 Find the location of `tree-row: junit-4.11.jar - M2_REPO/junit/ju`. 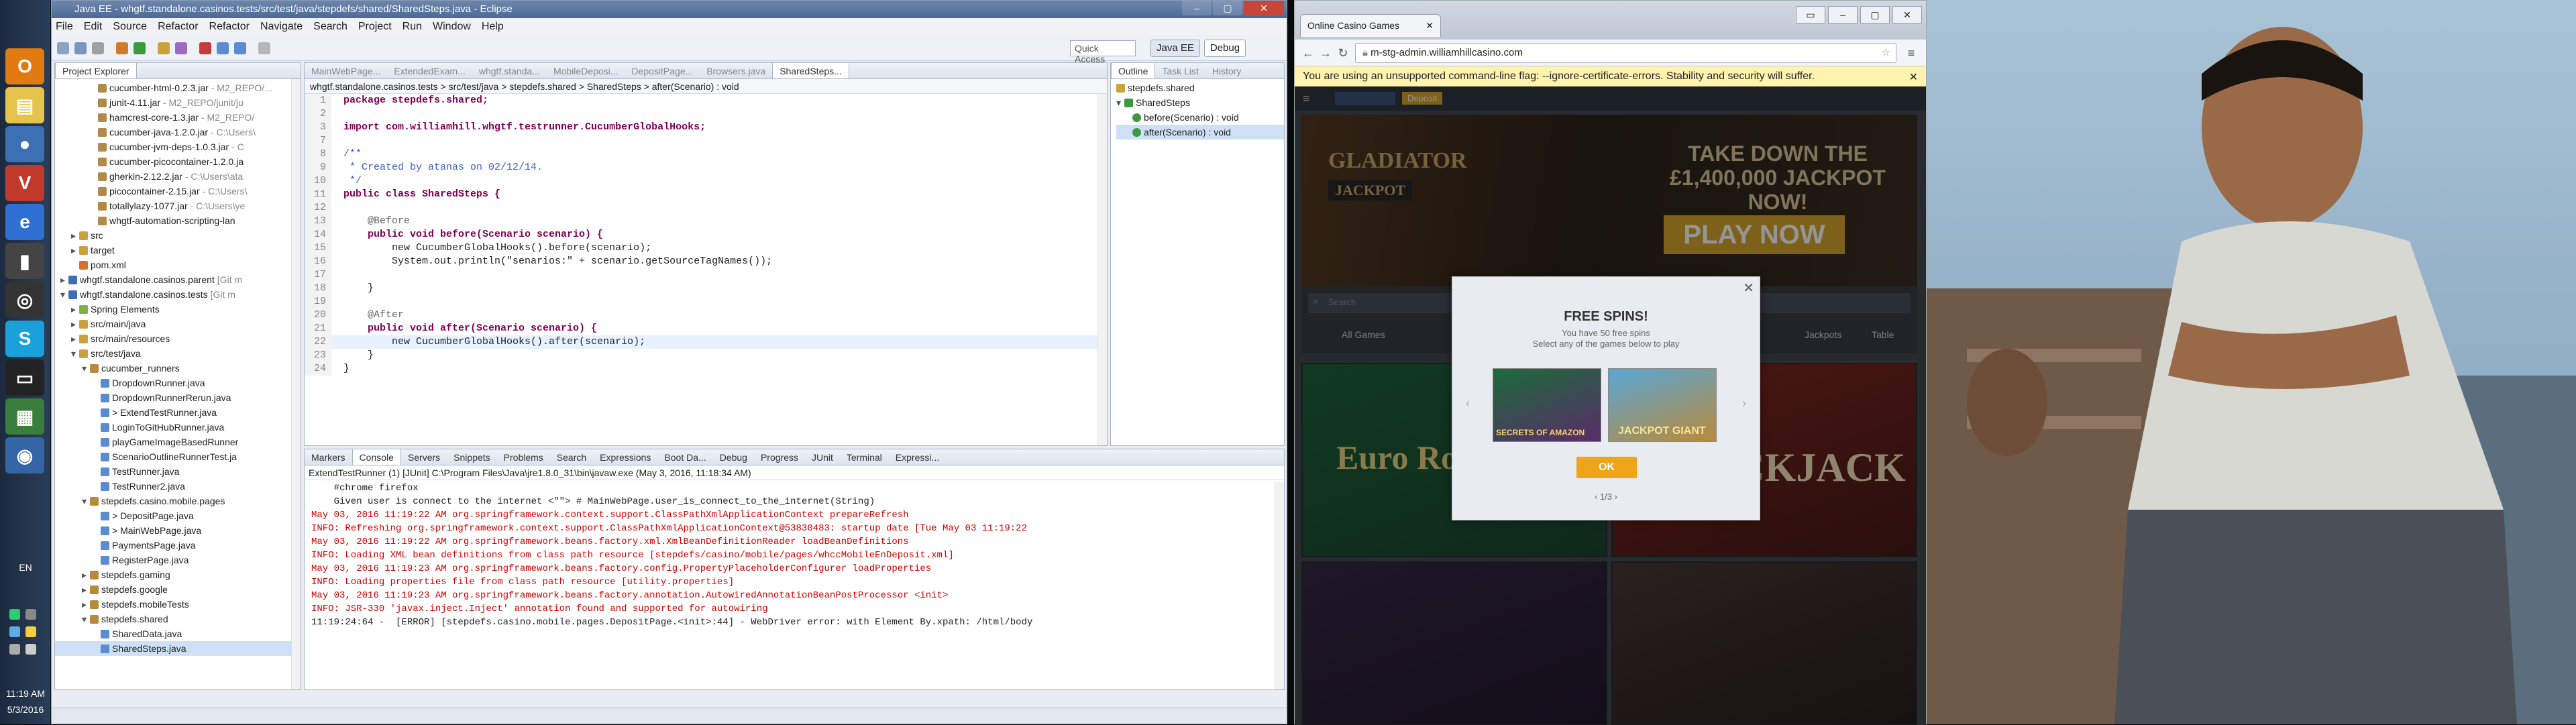

tree-row: junit-4.11.jar - M2_REPO/junit/ju is located at coordinates (178, 102).